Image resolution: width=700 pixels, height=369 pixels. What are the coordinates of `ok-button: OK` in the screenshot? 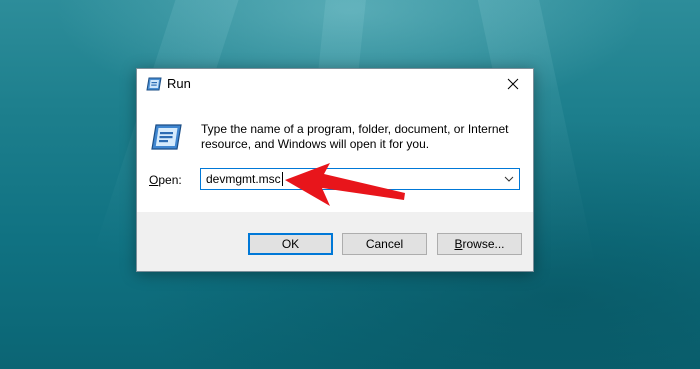 It's located at (290, 244).